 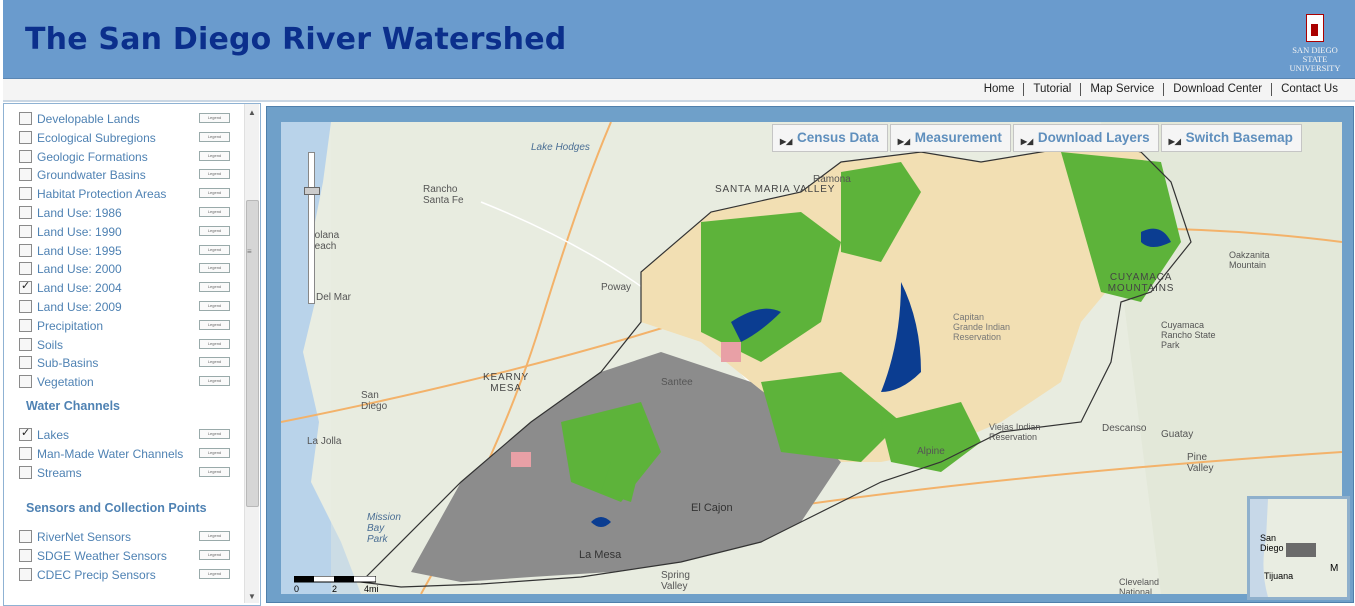 What do you see at coordinates (950, 138) in the screenshot?
I see `measurement-button: ▶◢ Measurement` at bounding box center [950, 138].